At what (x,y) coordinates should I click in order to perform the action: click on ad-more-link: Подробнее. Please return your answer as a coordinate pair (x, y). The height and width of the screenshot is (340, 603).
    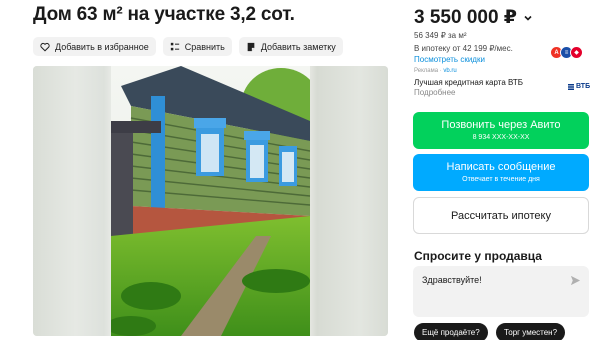
    Looking at the image, I should click on (435, 92).